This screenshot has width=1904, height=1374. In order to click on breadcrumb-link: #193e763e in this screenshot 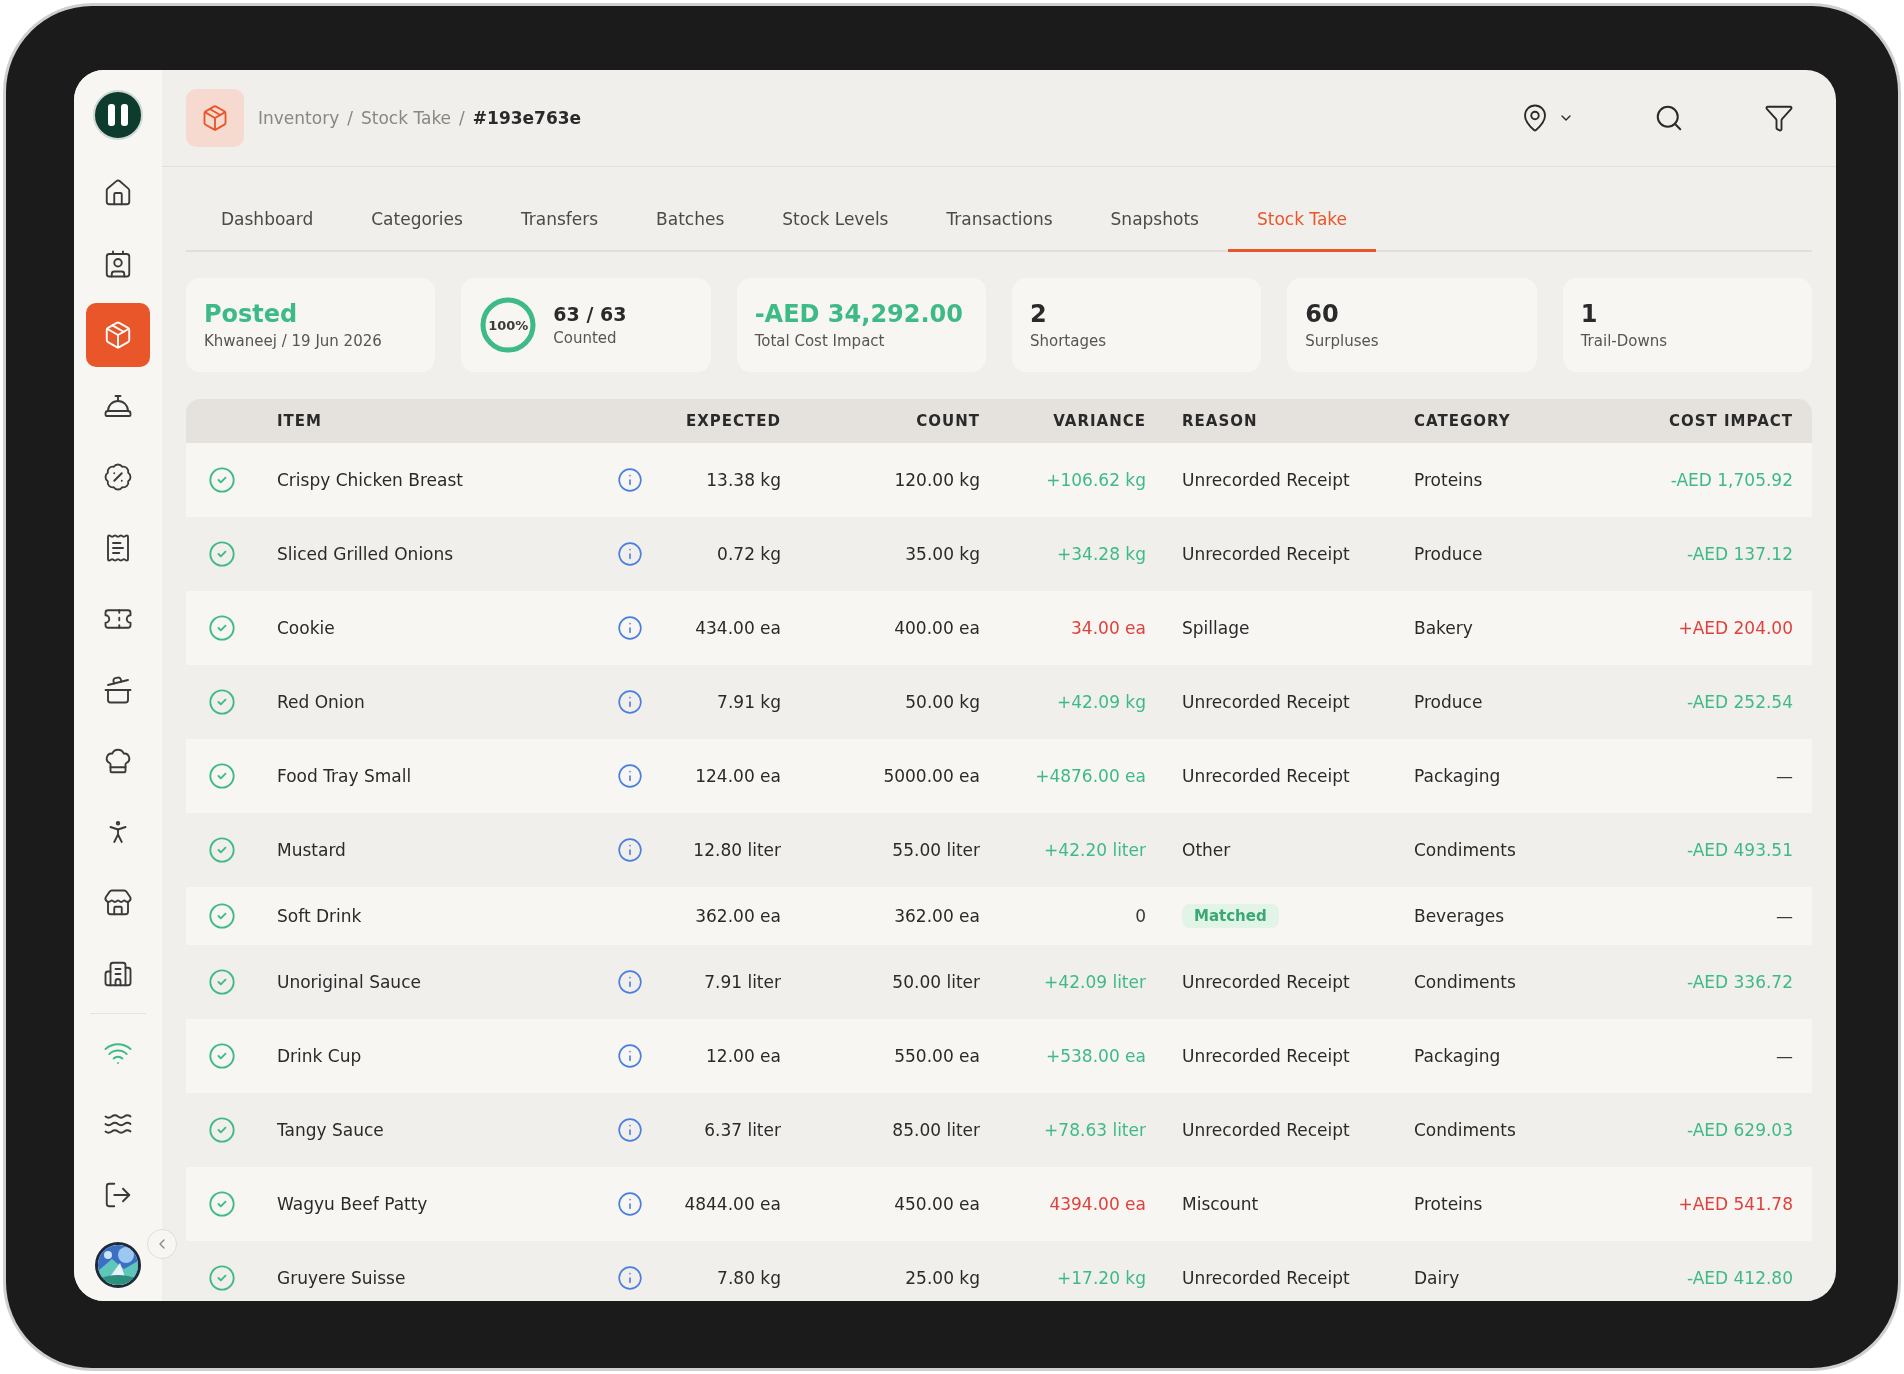, I will do `click(527, 118)`.